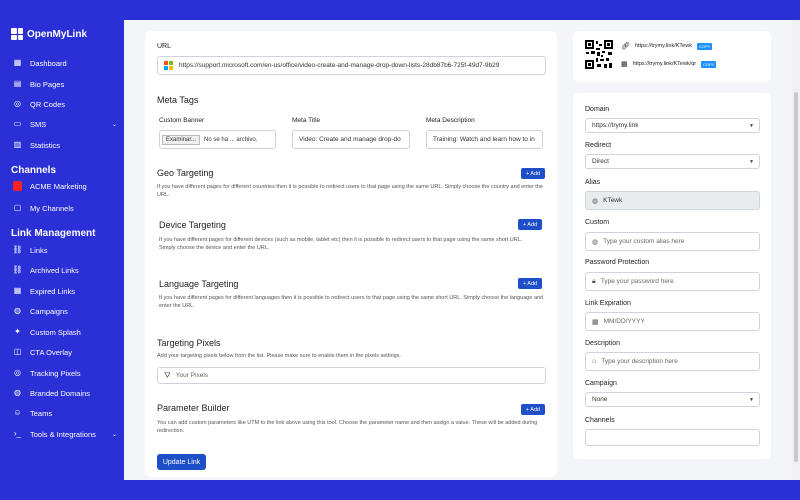  What do you see at coordinates (533, 173) in the screenshot?
I see `geo-add-button: + Add` at bounding box center [533, 173].